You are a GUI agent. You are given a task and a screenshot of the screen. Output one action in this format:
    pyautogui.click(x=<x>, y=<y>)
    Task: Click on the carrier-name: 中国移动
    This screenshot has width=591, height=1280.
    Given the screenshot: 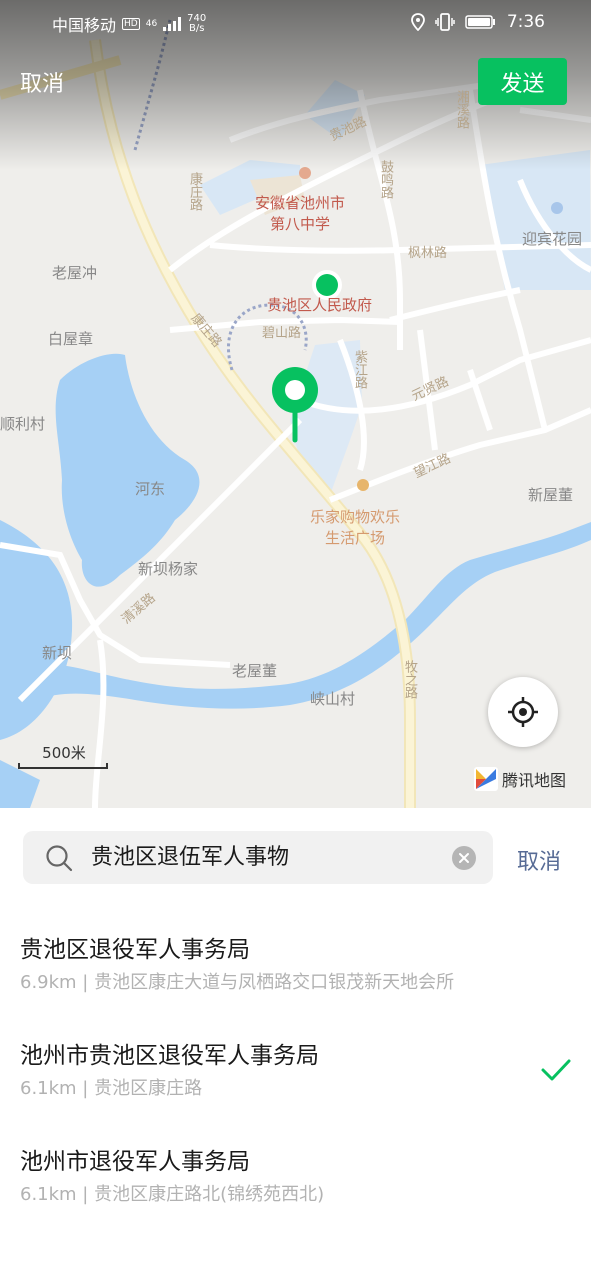 What is the action you would take?
    pyautogui.click(x=84, y=25)
    